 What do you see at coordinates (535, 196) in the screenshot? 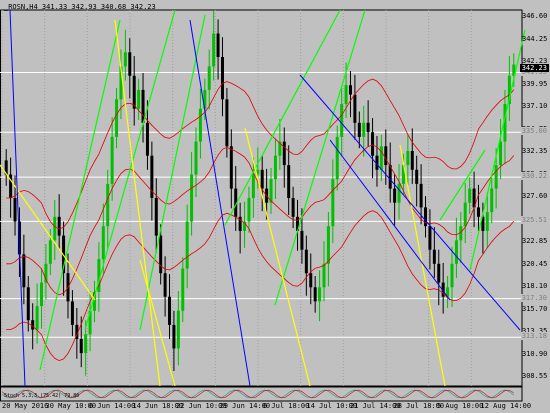
I see `price-tick-label: 327.60` at bounding box center [535, 196].